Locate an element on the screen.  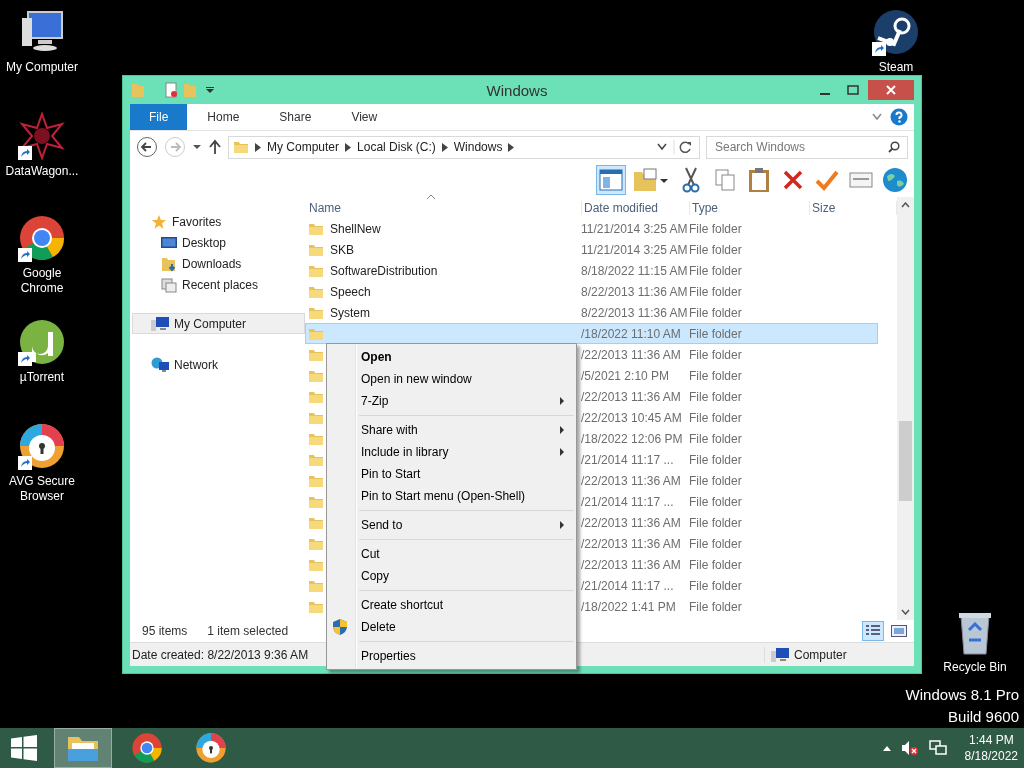
column-header: Type is located at coordinates (750, 207).